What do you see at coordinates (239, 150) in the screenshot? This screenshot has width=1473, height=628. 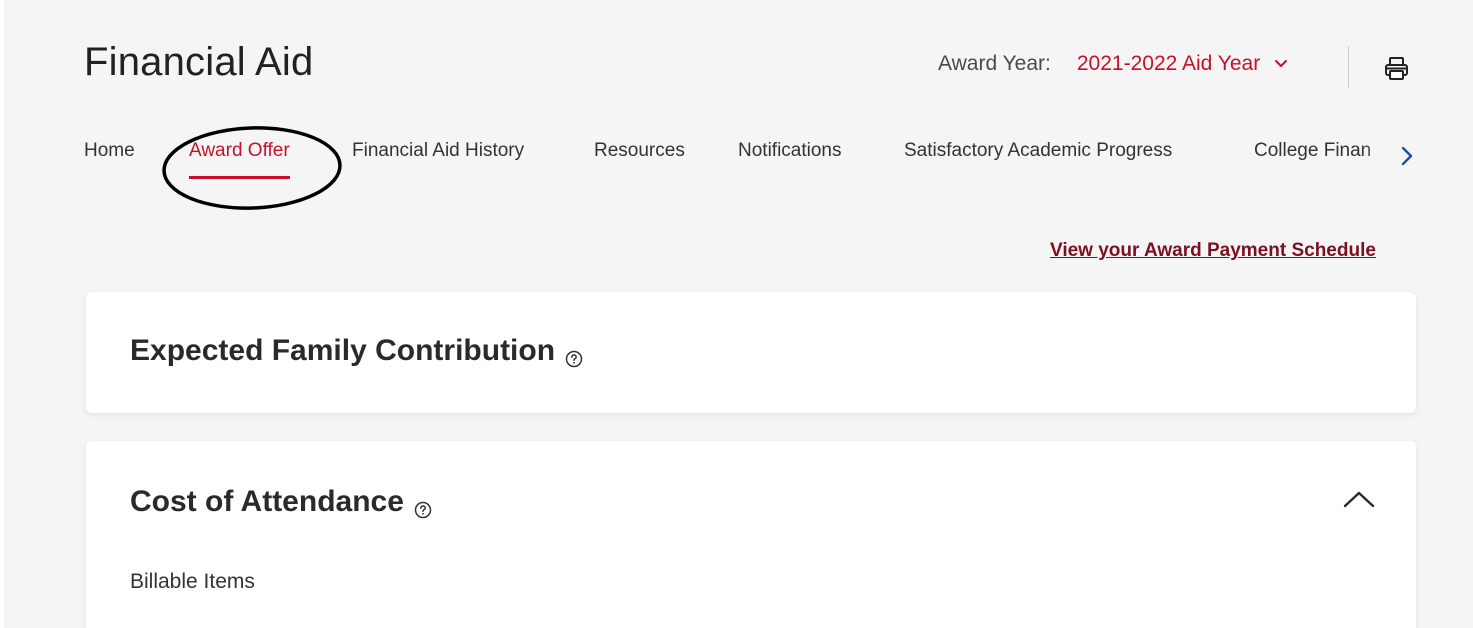 I see `tab-label: Award Offer` at bounding box center [239, 150].